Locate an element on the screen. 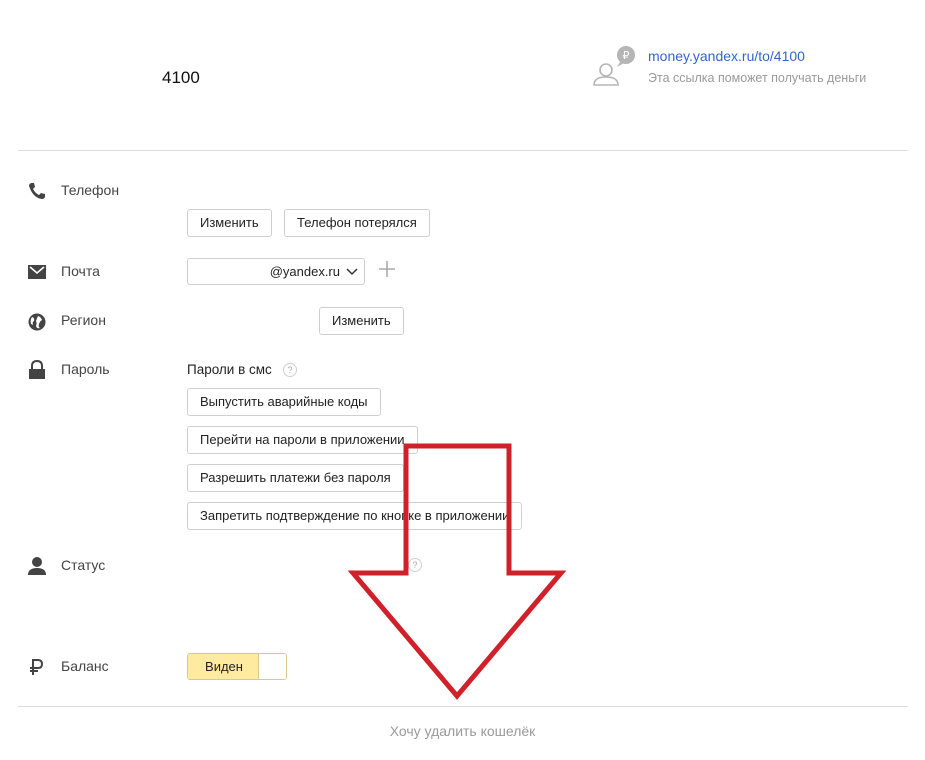  delete-wallet-link: Хочу удалить кошелёк is located at coordinates (462, 731).